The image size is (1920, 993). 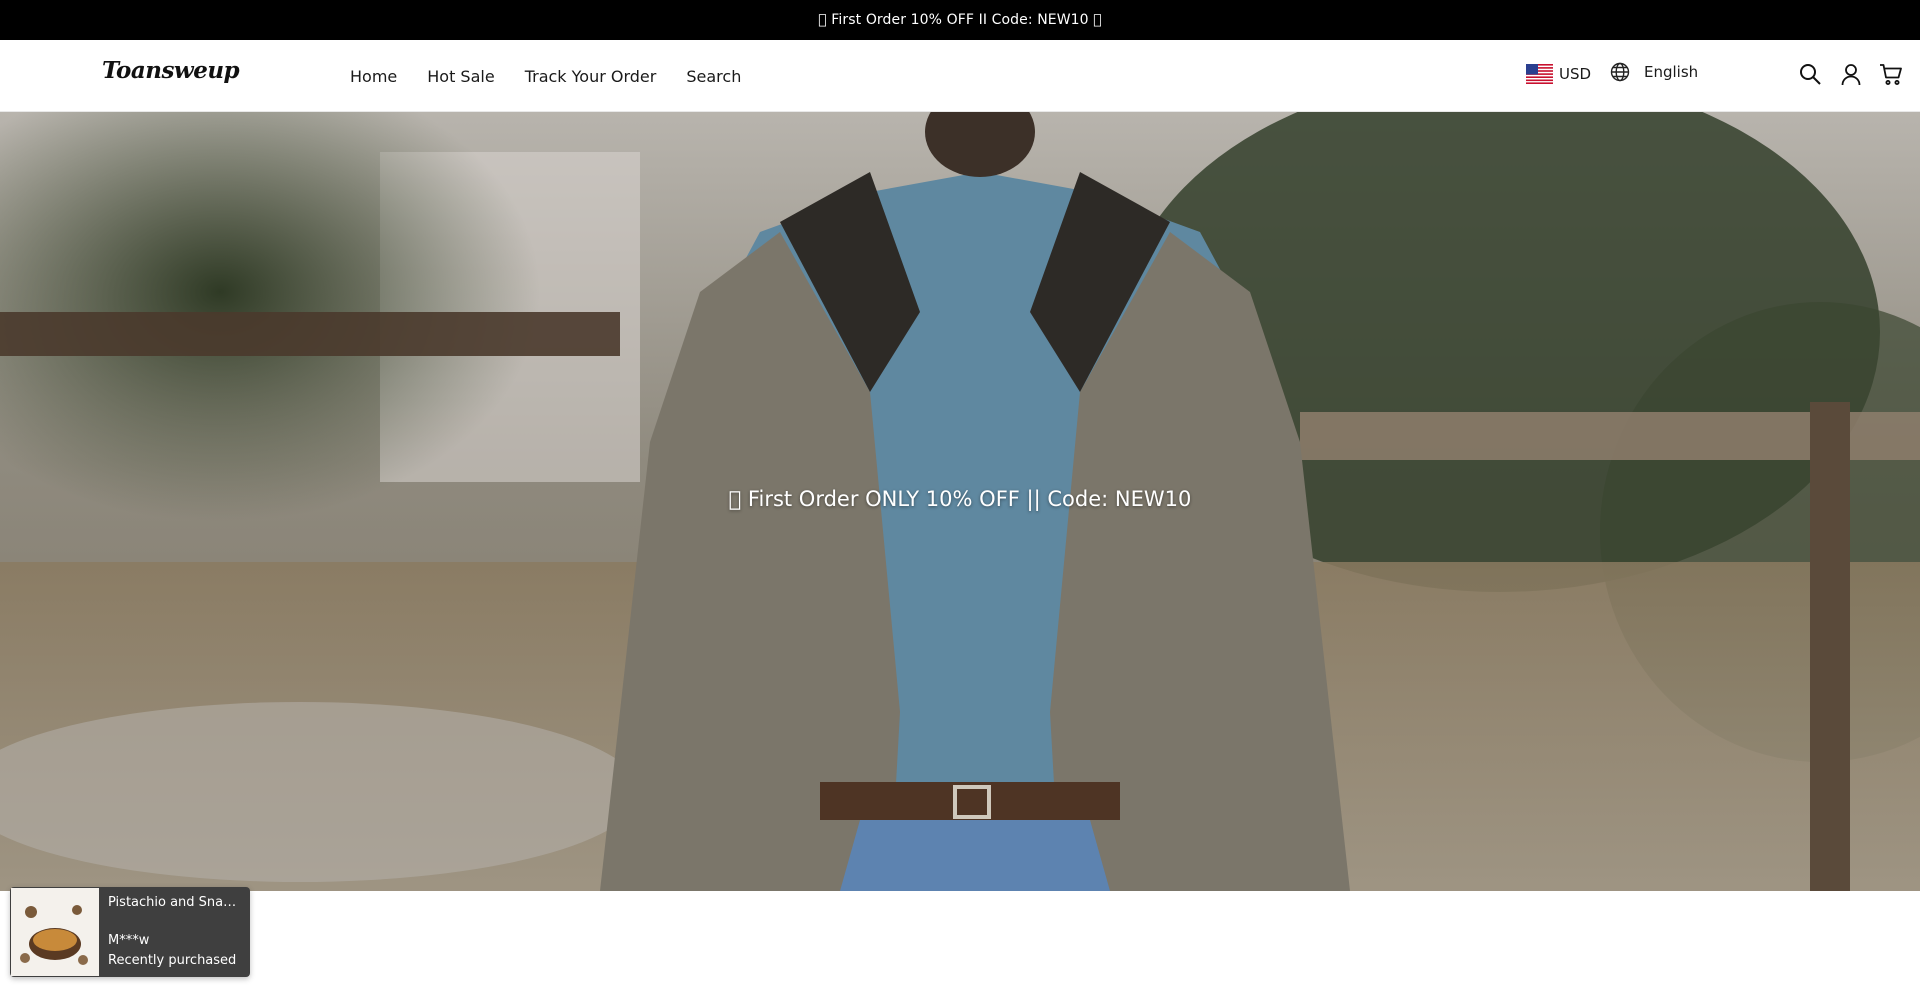 What do you see at coordinates (1620, 72) in the screenshot?
I see `globe-icon` at bounding box center [1620, 72].